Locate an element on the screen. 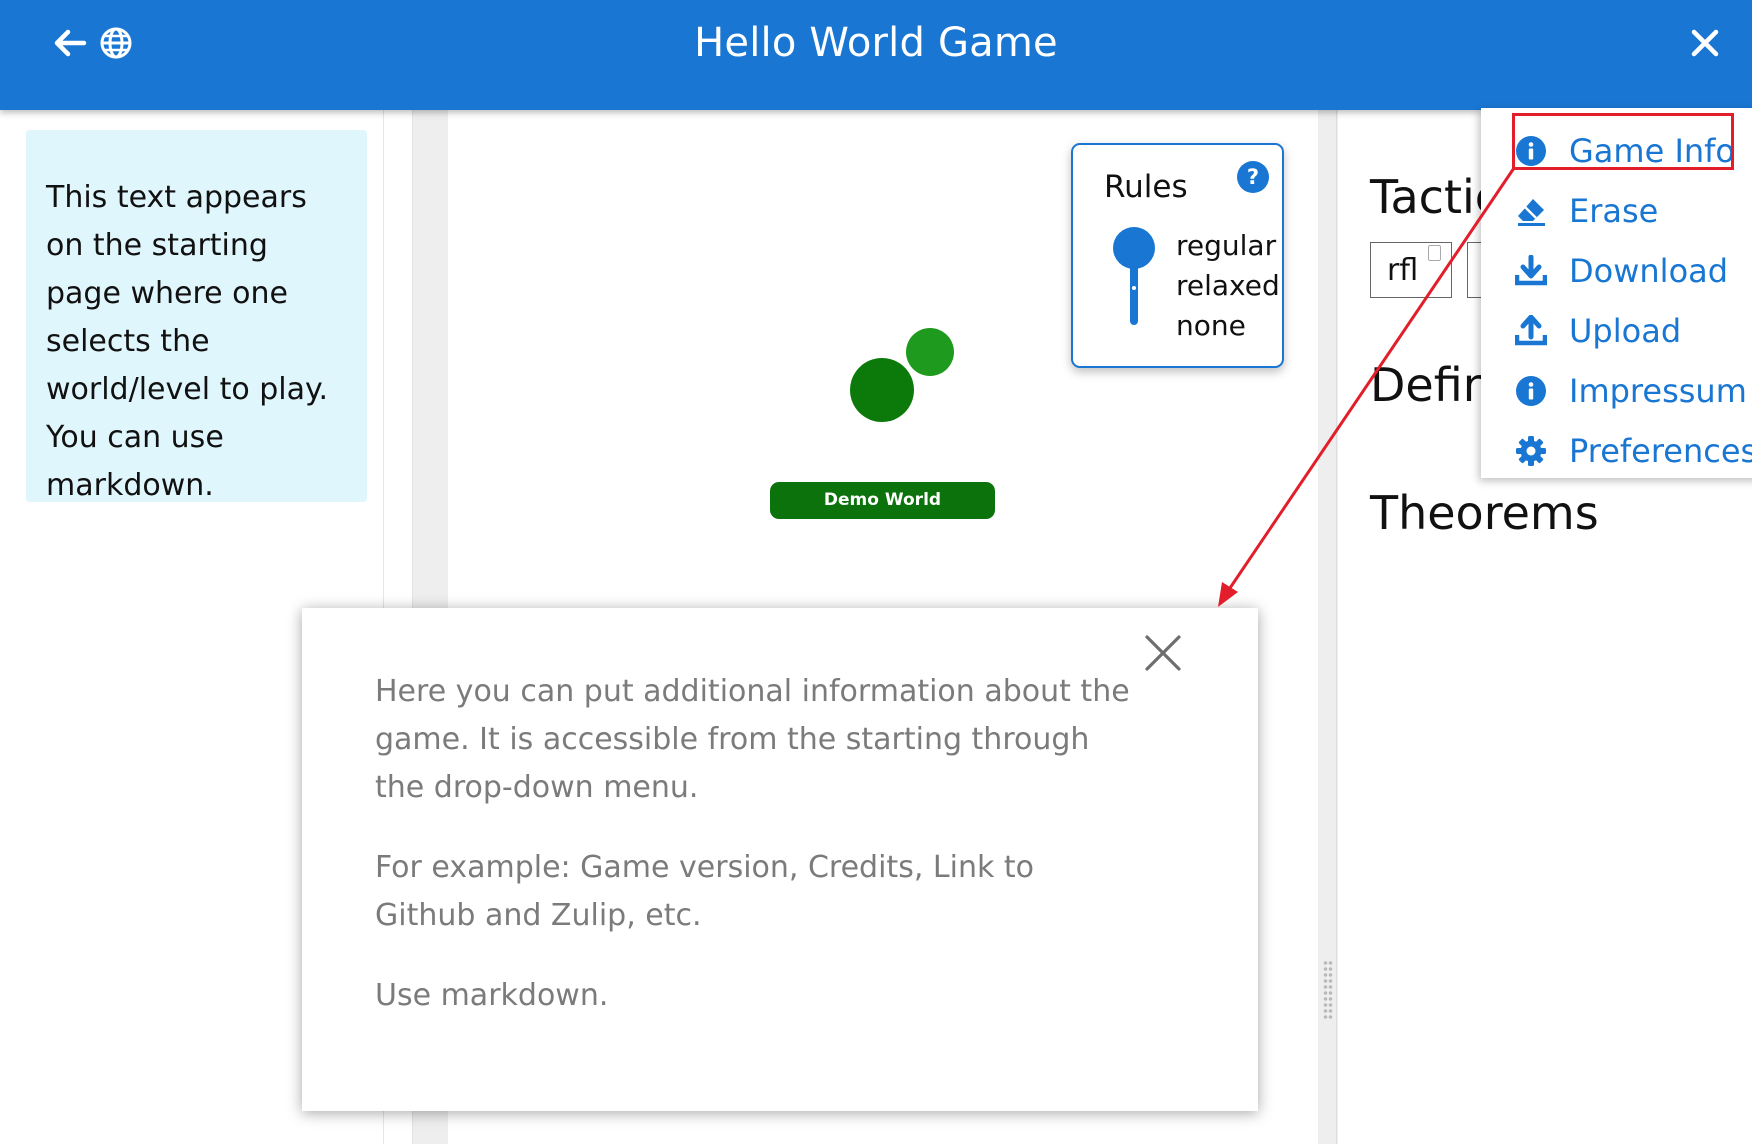 This screenshot has width=1752, height=1144. tactic-item: rfl is located at coordinates (1411, 270).